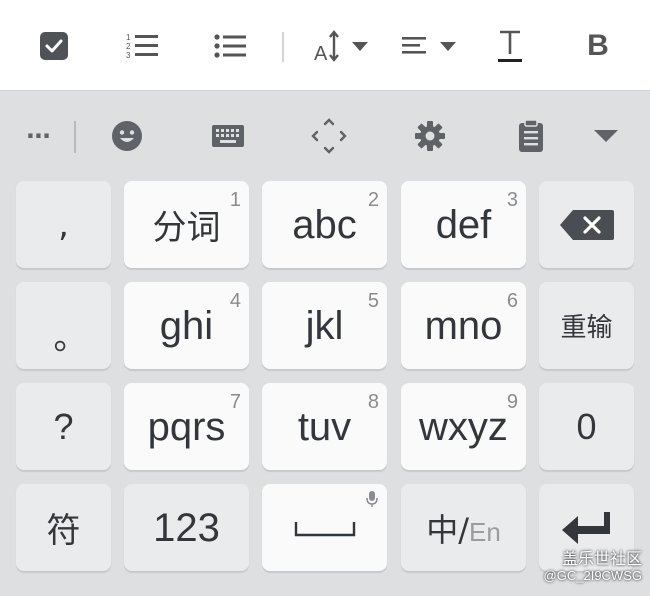  What do you see at coordinates (373, 301) in the screenshot?
I see `key-number: 5` at bounding box center [373, 301].